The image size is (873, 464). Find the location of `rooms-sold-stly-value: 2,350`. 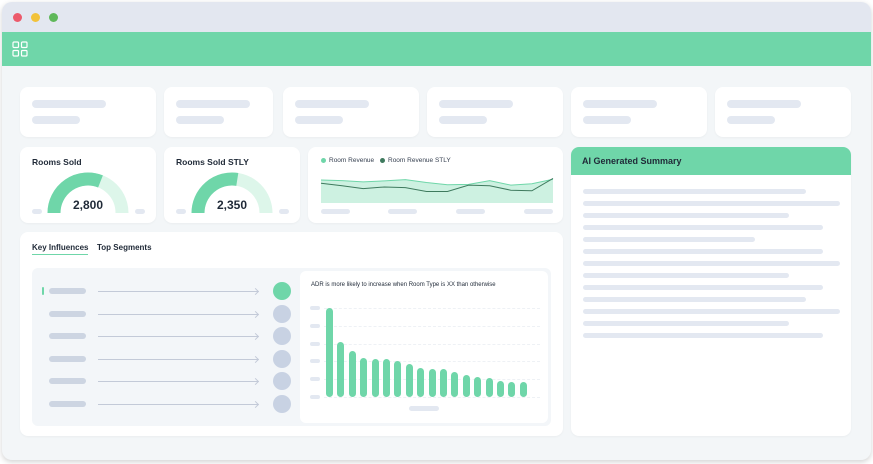

rooms-sold-stly-value: 2,350 is located at coordinates (232, 205).